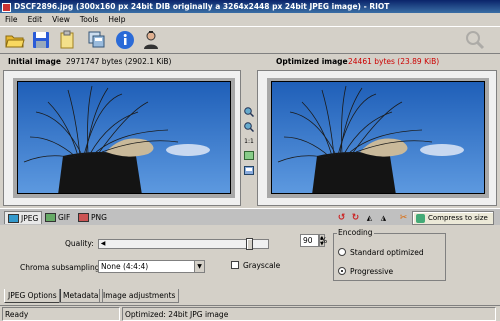  I want to click on tab-png-label: PNG, so click(99, 217).